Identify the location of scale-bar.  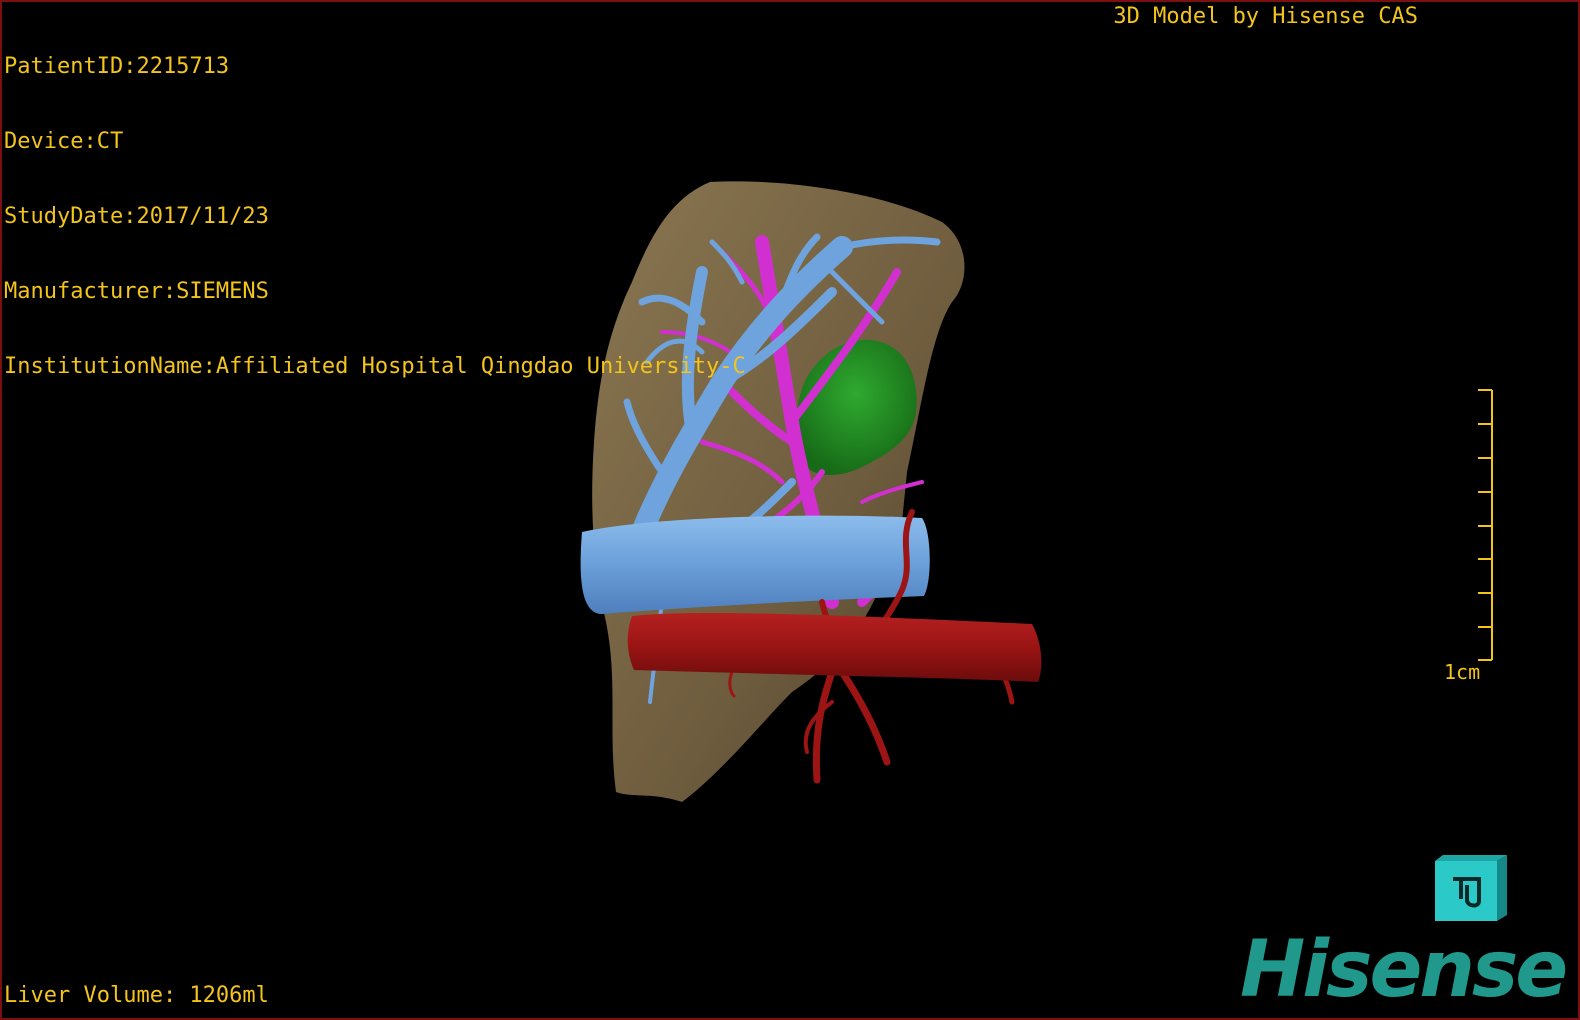
(1485, 525).